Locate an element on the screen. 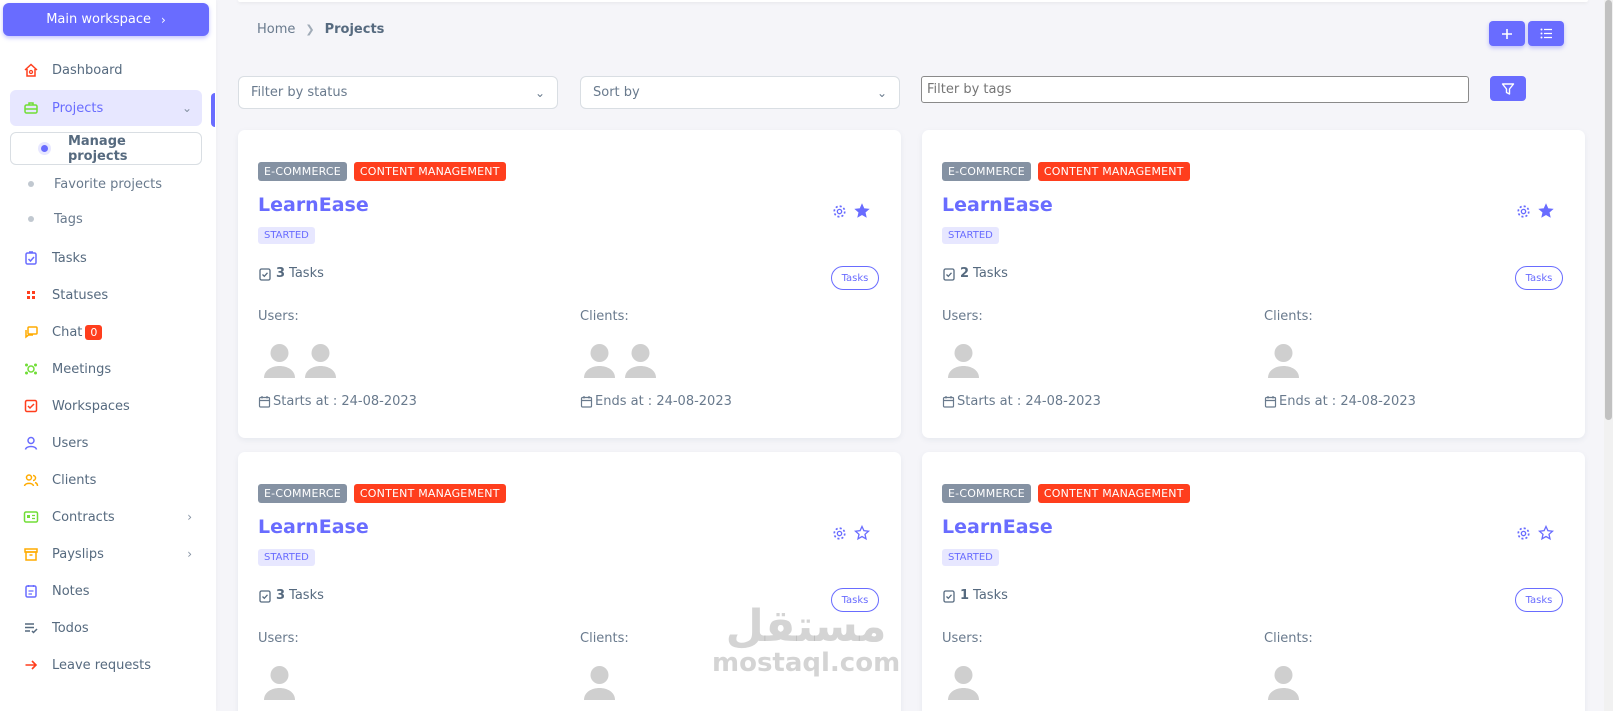  page-scrollbar is located at coordinates (1608, 355).